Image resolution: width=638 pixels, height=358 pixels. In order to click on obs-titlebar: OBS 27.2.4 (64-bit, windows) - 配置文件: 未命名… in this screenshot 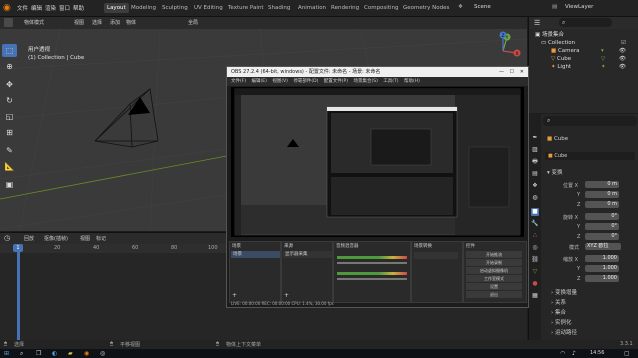, I will do `click(377, 72)`.